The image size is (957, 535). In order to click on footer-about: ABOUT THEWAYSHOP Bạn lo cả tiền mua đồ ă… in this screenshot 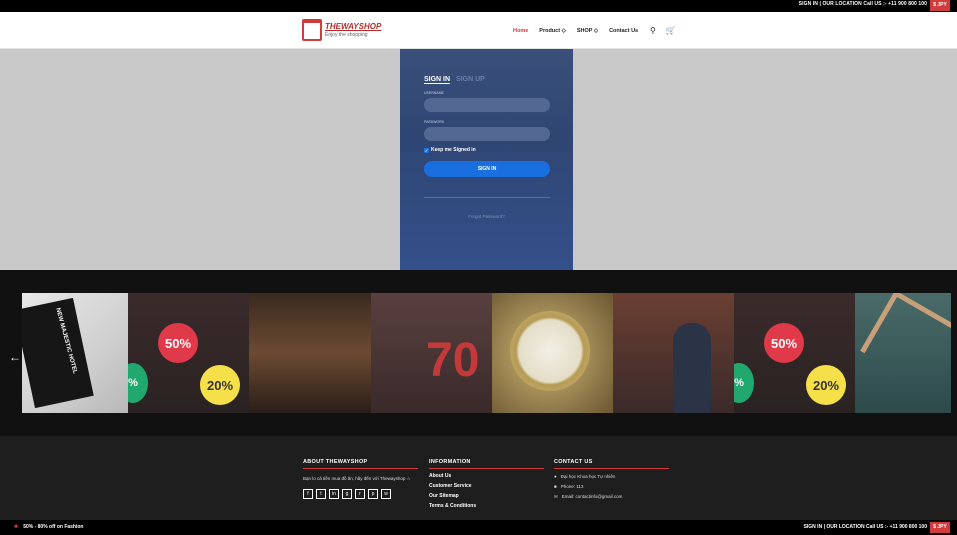, I will do `click(360, 479)`.